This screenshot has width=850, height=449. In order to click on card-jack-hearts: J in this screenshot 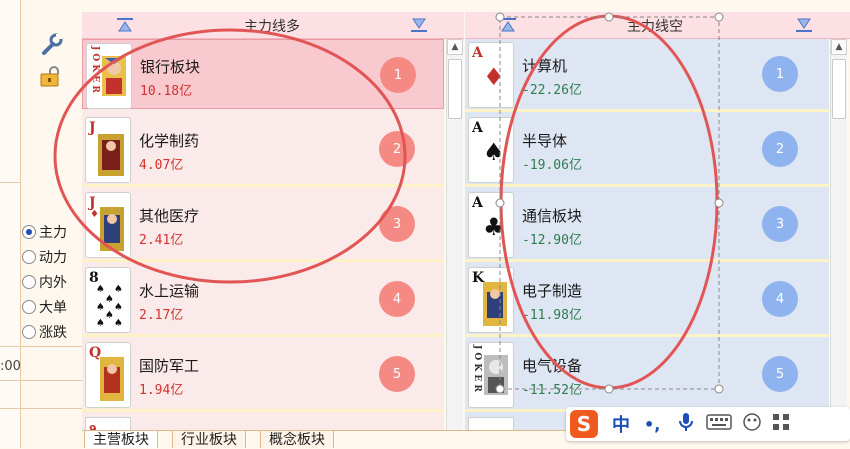, I will do `click(108, 150)`.